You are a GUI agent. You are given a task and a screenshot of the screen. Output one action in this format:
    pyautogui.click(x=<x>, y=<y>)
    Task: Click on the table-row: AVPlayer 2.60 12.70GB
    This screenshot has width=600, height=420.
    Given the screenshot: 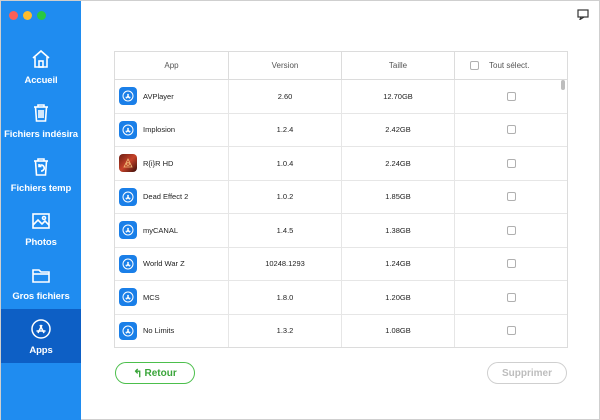 What is the action you would take?
    pyautogui.click(x=341, y=97)
    